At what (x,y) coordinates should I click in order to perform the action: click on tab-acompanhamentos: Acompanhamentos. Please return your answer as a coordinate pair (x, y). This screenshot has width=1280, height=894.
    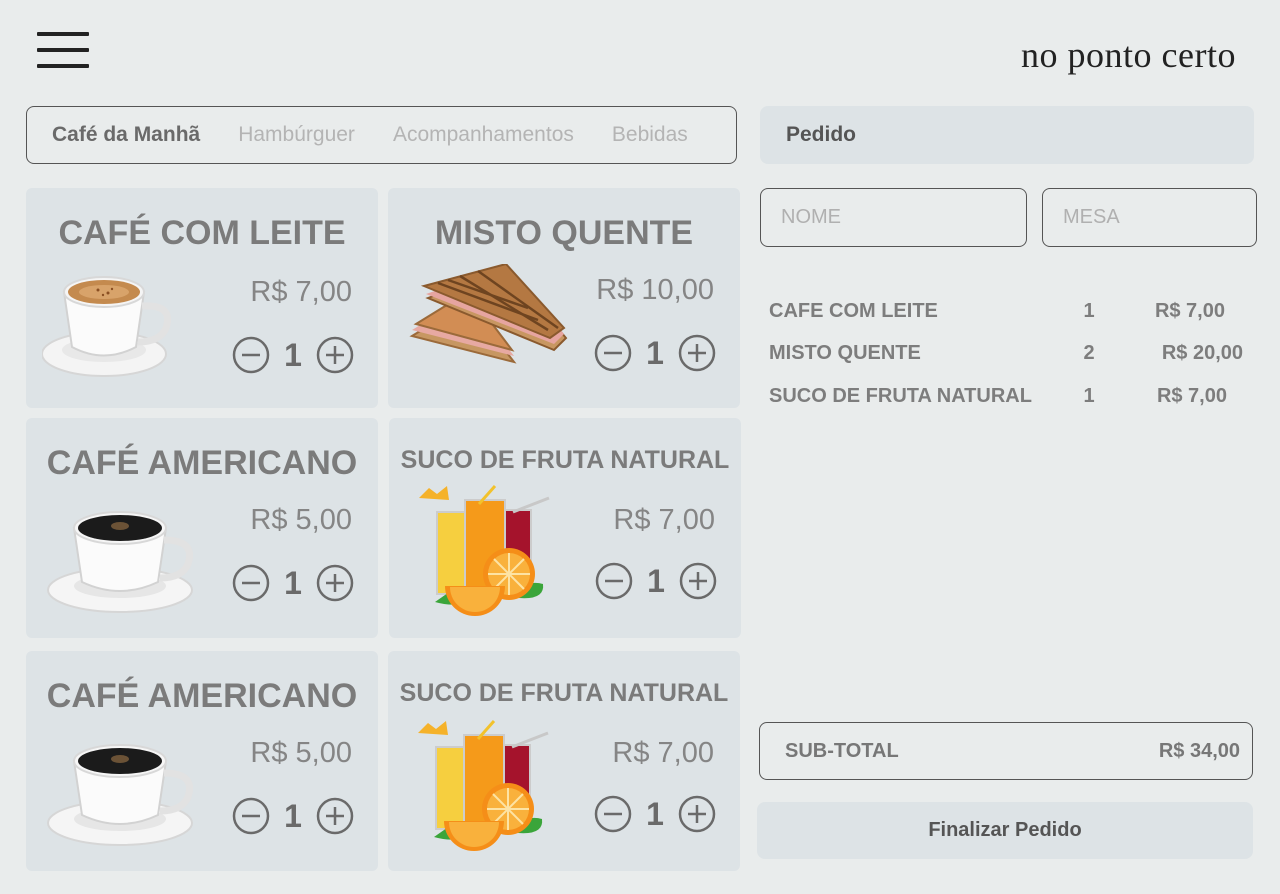
    Looking at the image, I should click on (483, 135).